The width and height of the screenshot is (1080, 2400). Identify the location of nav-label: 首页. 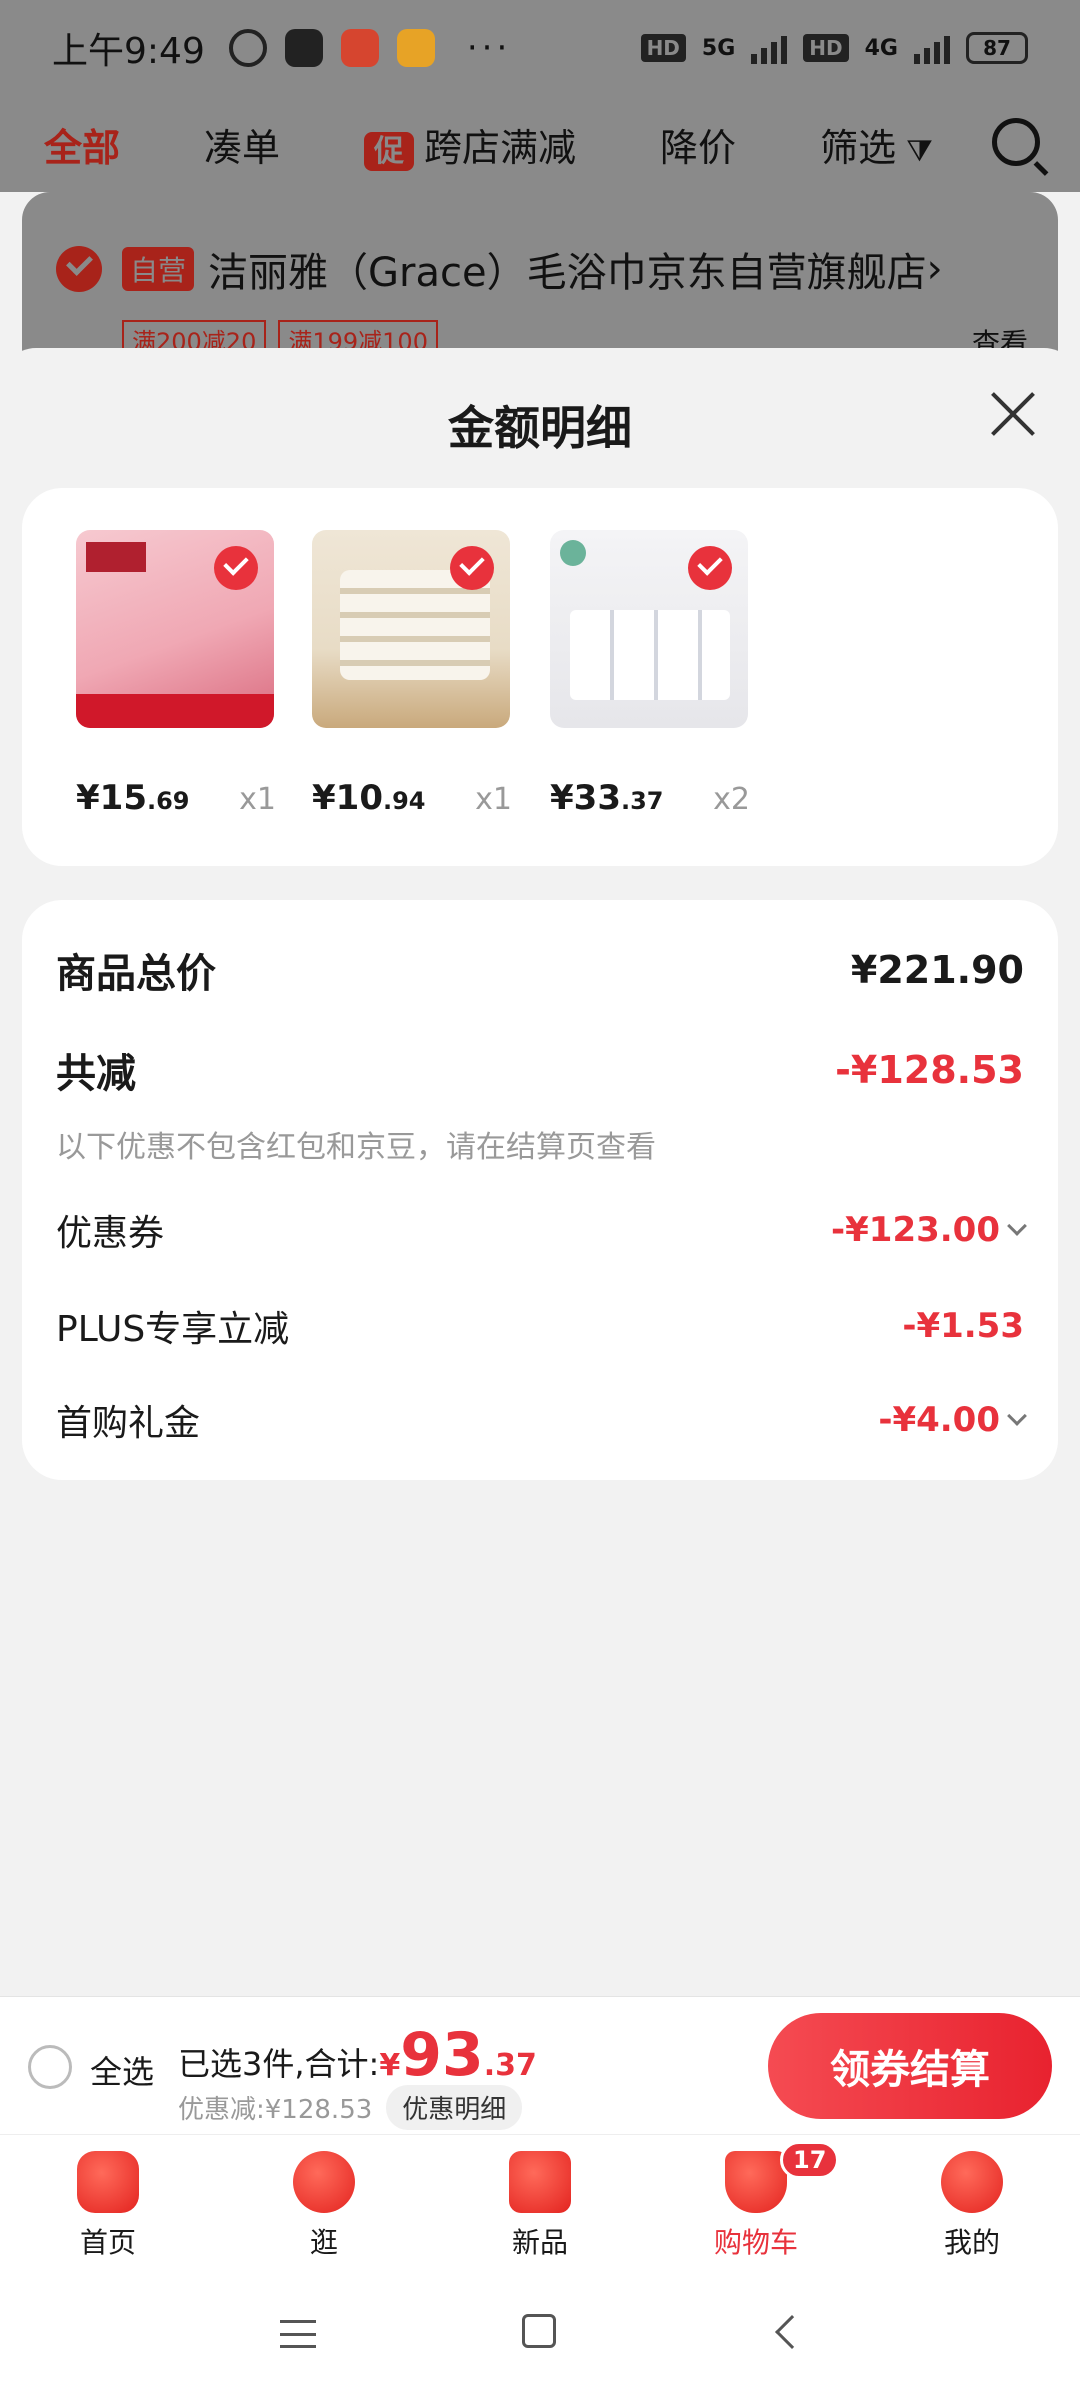
(107, 2242).